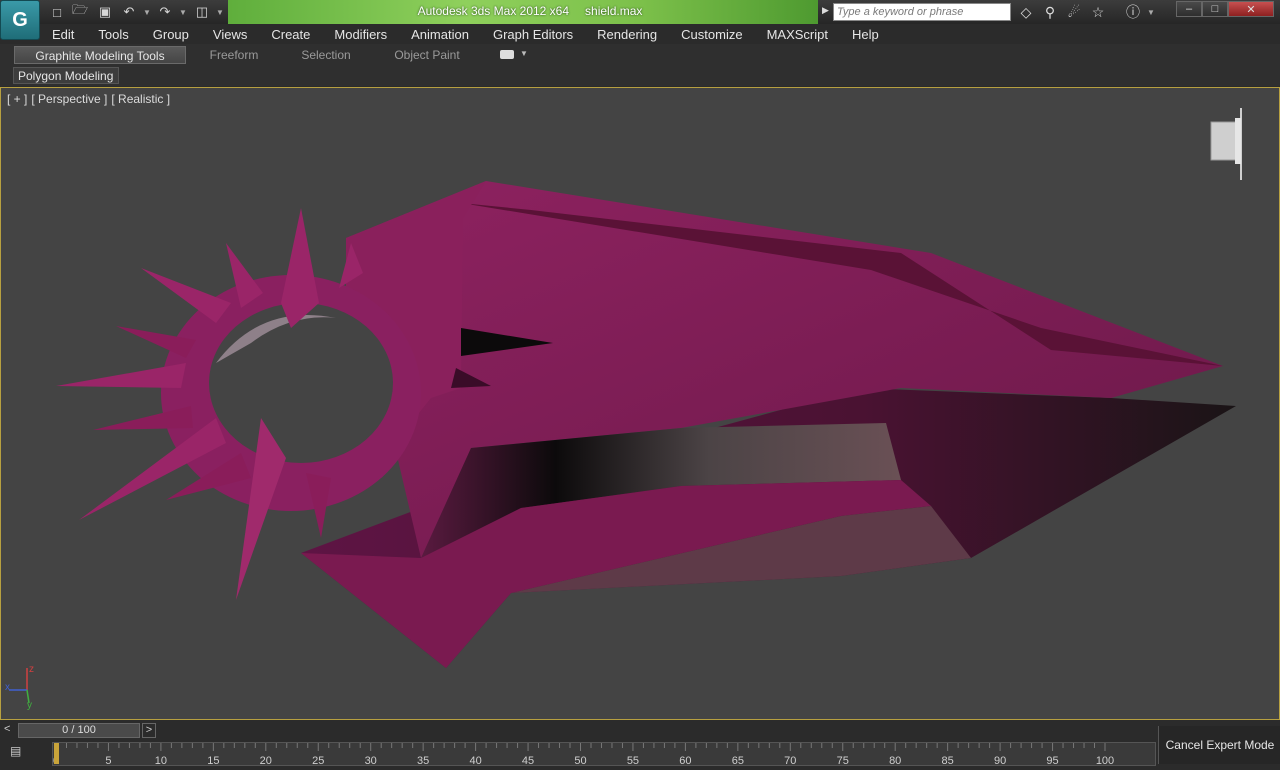 This screenshot has width=1280, height=770. What do you see at coordinates (711, 34) in the screenshot?
I see `menu-customize: Customize` at bounding box center [711, 34].